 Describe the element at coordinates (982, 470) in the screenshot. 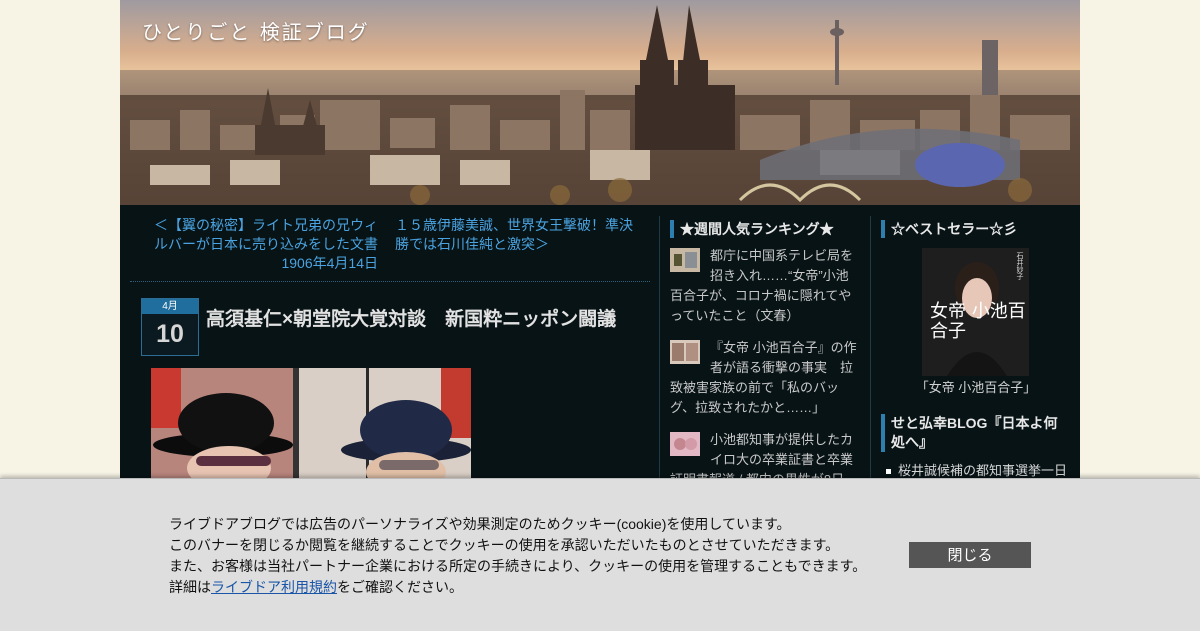

I see `blog-link-text: 桜井誠候補の都知事選挙一日` at that location.